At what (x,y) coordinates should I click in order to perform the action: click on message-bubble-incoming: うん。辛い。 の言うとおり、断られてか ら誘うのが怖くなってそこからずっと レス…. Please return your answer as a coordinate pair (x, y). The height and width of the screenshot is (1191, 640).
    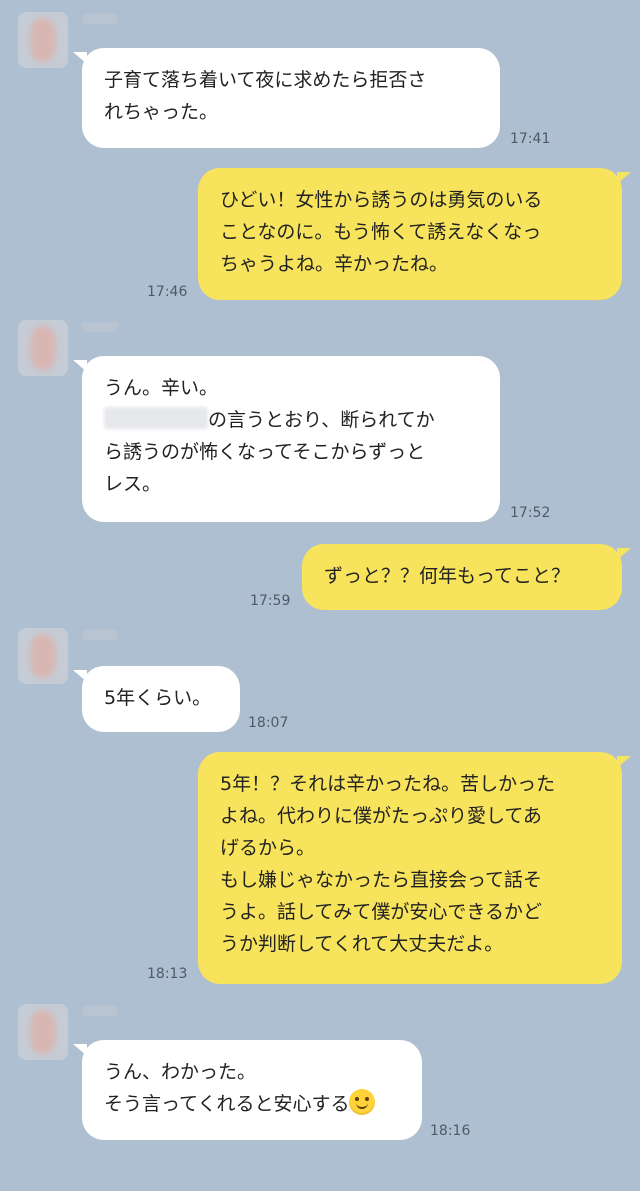
    Looking at the image, I should click on (286, 439).